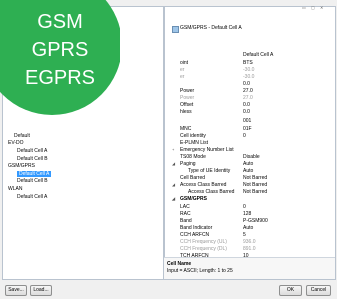  I want to click on description-text: Input = ASCII; Length: 1 to 25, so click(200, 271).